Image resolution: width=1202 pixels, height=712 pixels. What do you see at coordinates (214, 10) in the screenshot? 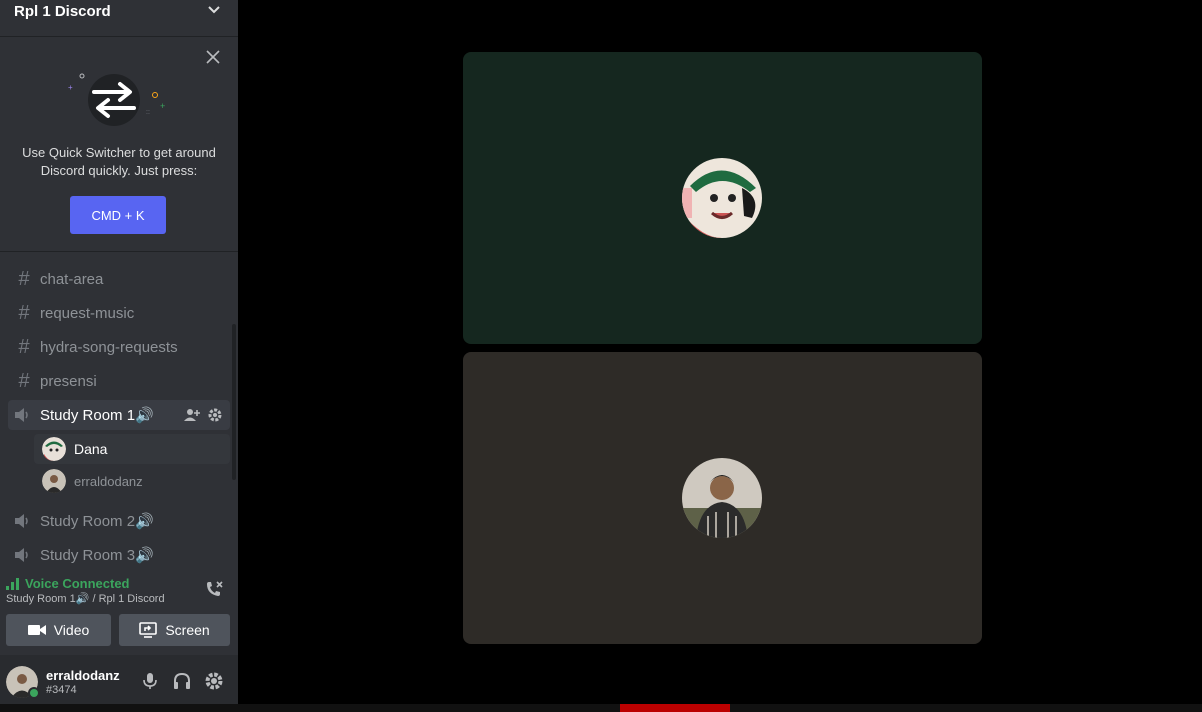
I see `chevron-down-icon` at bounding box center [214, 10].